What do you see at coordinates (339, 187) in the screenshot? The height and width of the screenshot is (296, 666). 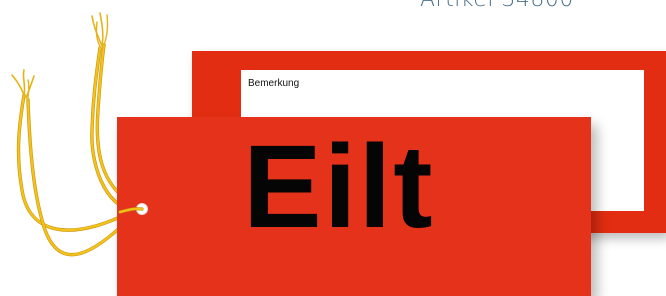 I see `tag-main-word: Eilt` at bounding box center [339, 187].